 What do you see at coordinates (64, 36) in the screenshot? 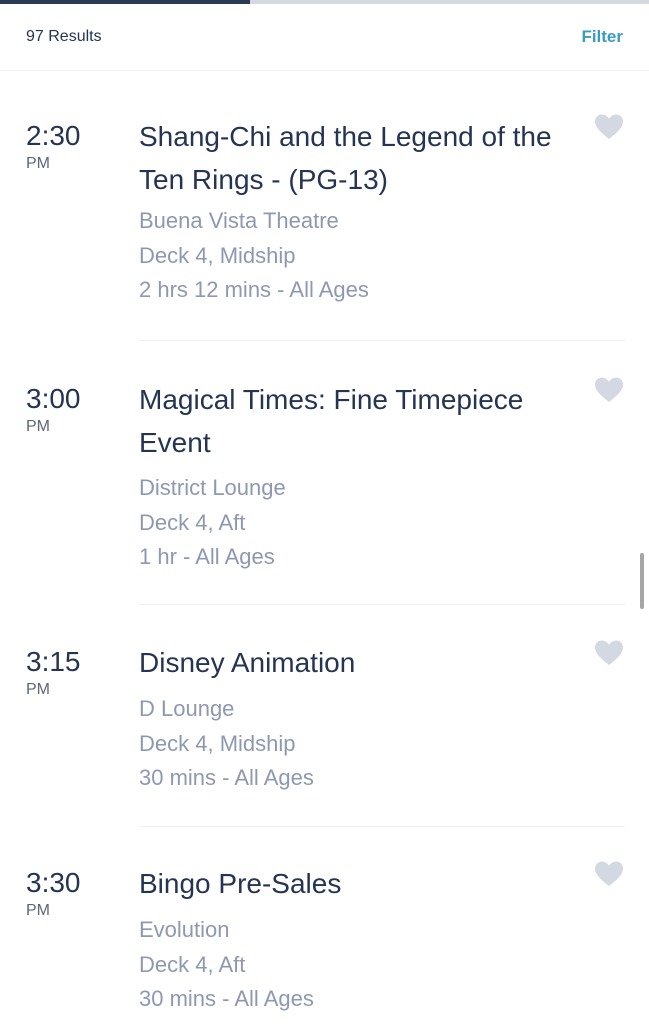
I see `results-count: 97 Results` at bounding box center [64, 36].